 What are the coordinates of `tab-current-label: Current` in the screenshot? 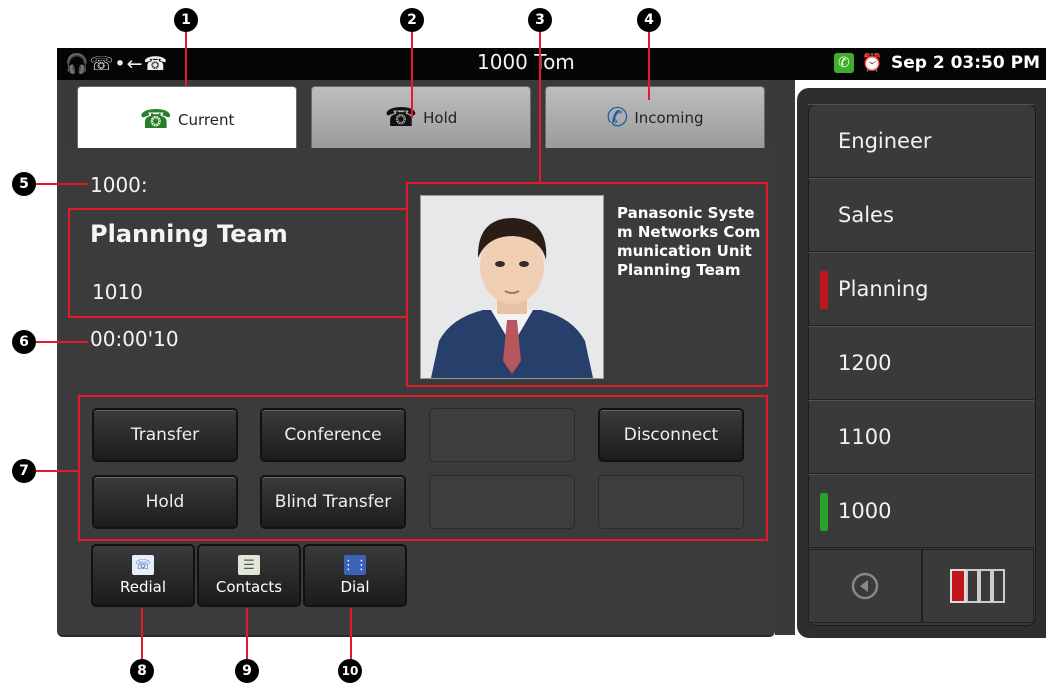 It's located at (206, 120).